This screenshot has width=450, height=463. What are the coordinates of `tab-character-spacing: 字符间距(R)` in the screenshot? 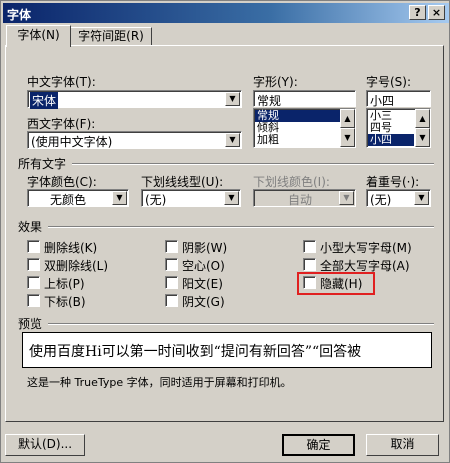 It's located at (111, 36).